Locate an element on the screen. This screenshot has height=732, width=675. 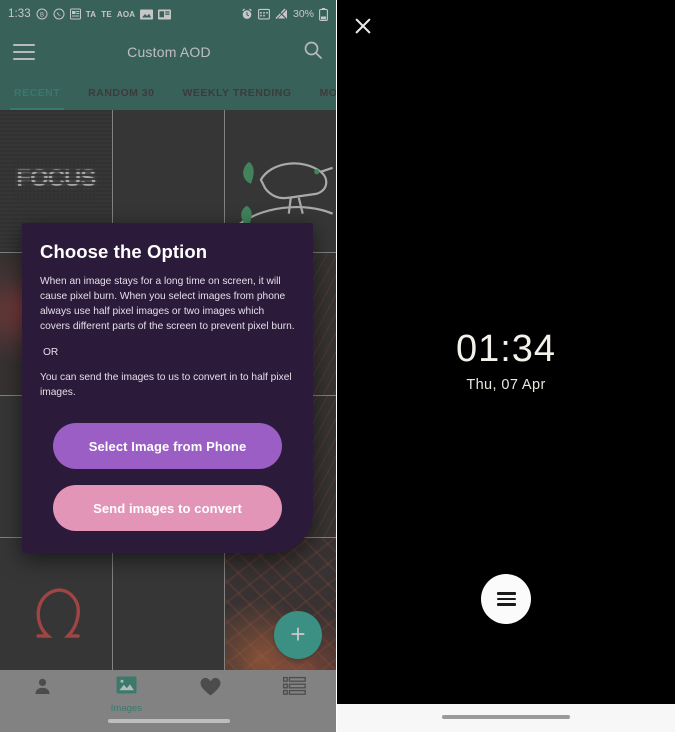
system-navigation-bar is located at coordinates (506, 718).